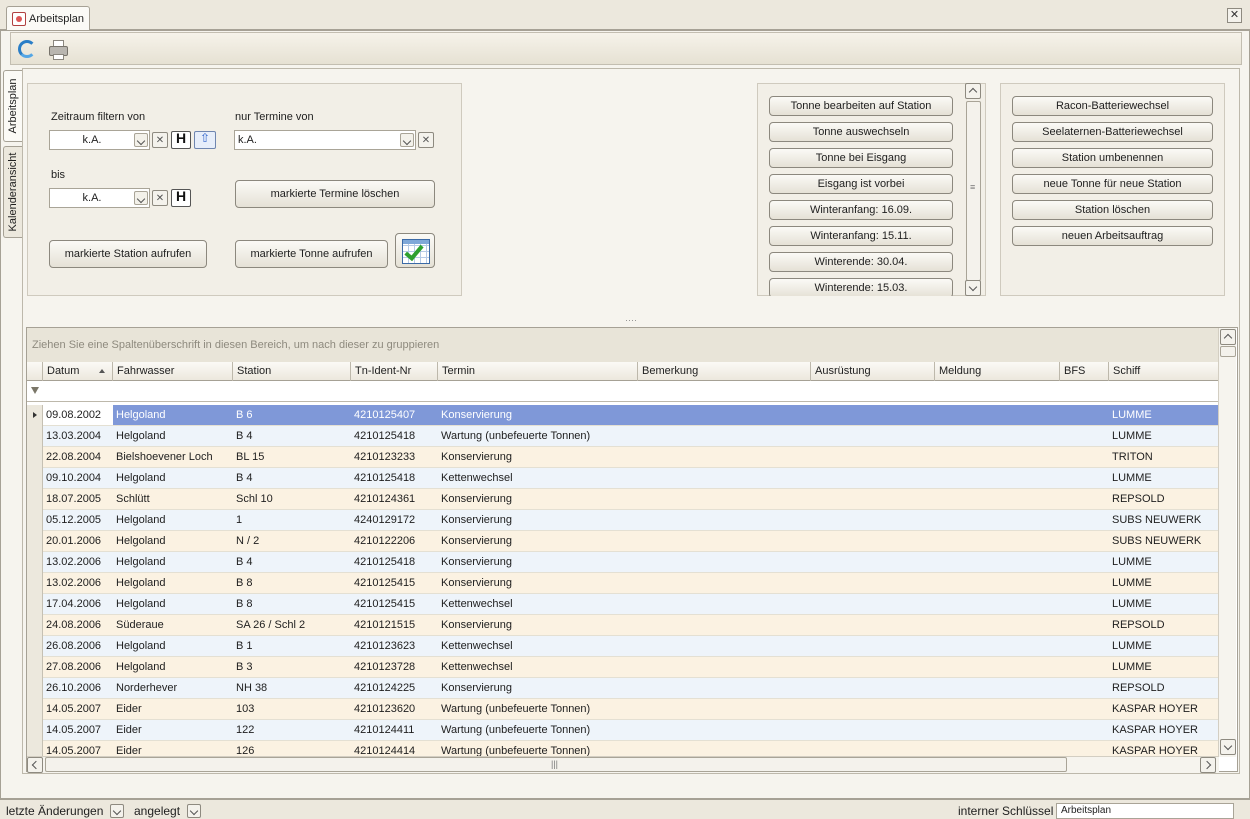  I want to click on station-action-button: Racon-Batteriewechsel, so click(1112, 106).